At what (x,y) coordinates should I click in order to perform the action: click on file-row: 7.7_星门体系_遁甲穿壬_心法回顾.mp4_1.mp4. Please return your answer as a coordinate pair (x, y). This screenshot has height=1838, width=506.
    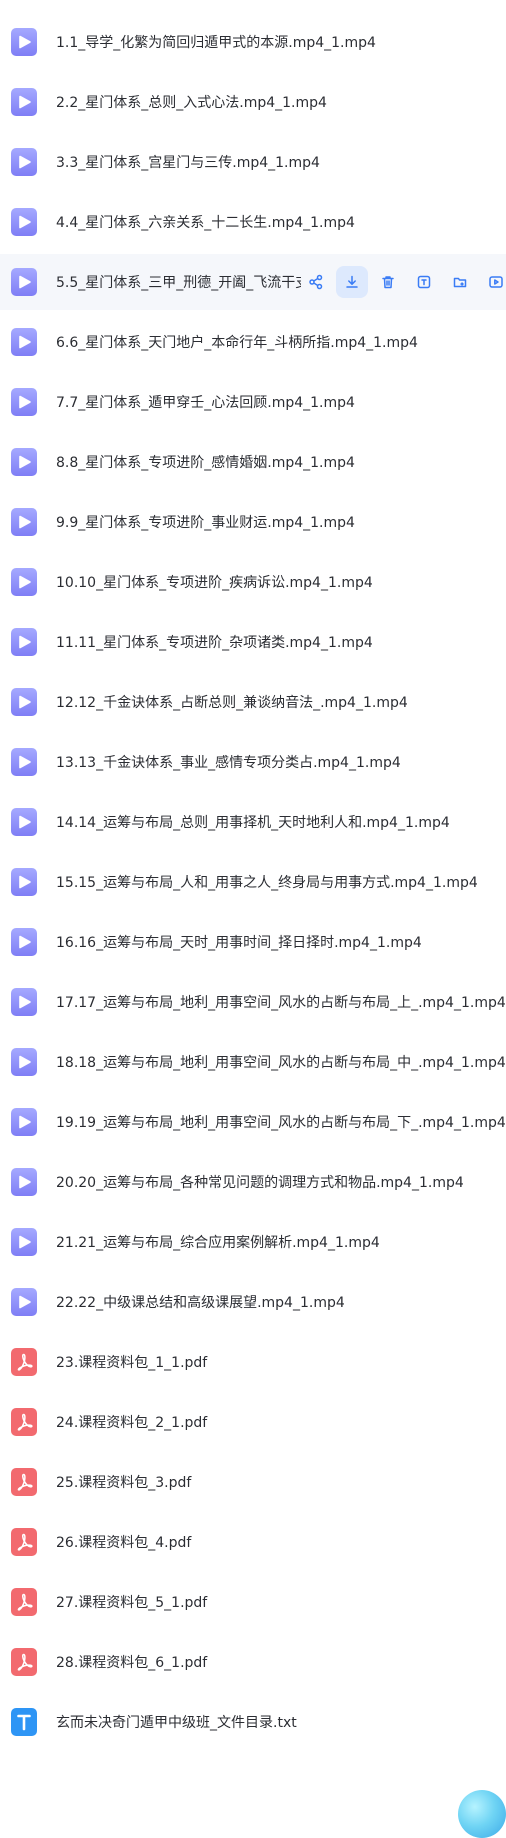
    Looking at the image, I should click on (253, 402).